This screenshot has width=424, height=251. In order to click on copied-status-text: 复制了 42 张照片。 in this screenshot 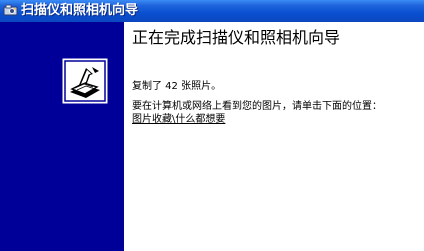, I will do `click(177, 86)`.